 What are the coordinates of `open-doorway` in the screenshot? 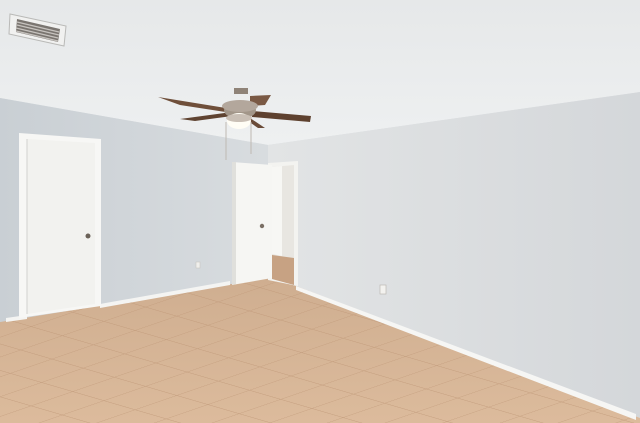 It's located at (283, 223).